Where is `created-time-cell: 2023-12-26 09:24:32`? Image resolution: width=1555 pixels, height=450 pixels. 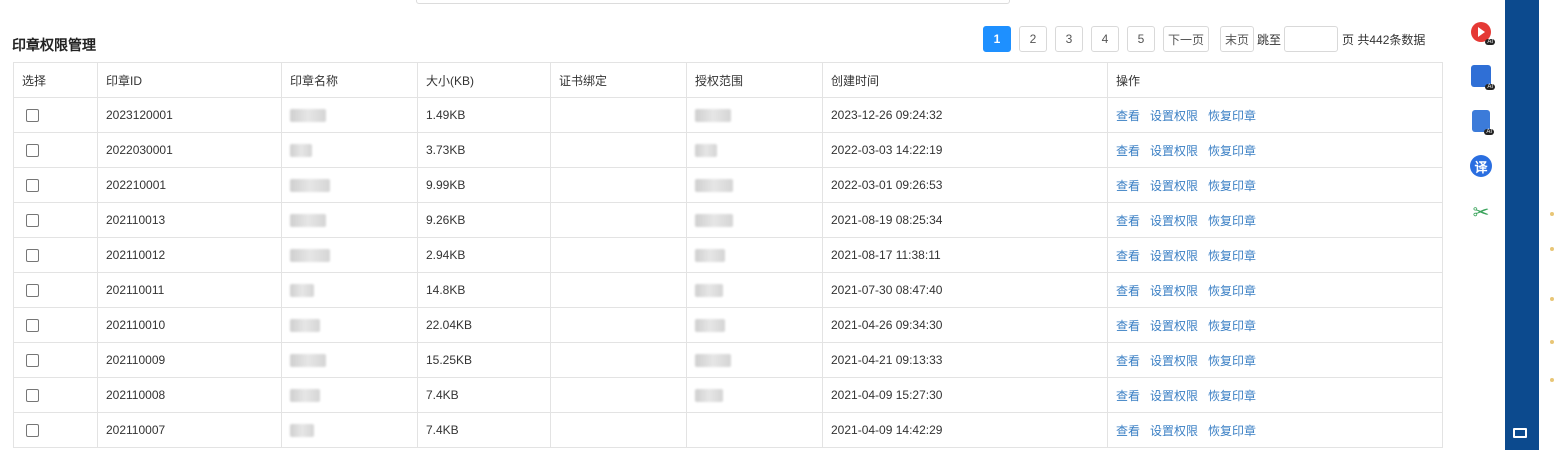 created-time-cell: 2023-12-26 09:24:32 is located at coordinates (965, 115).